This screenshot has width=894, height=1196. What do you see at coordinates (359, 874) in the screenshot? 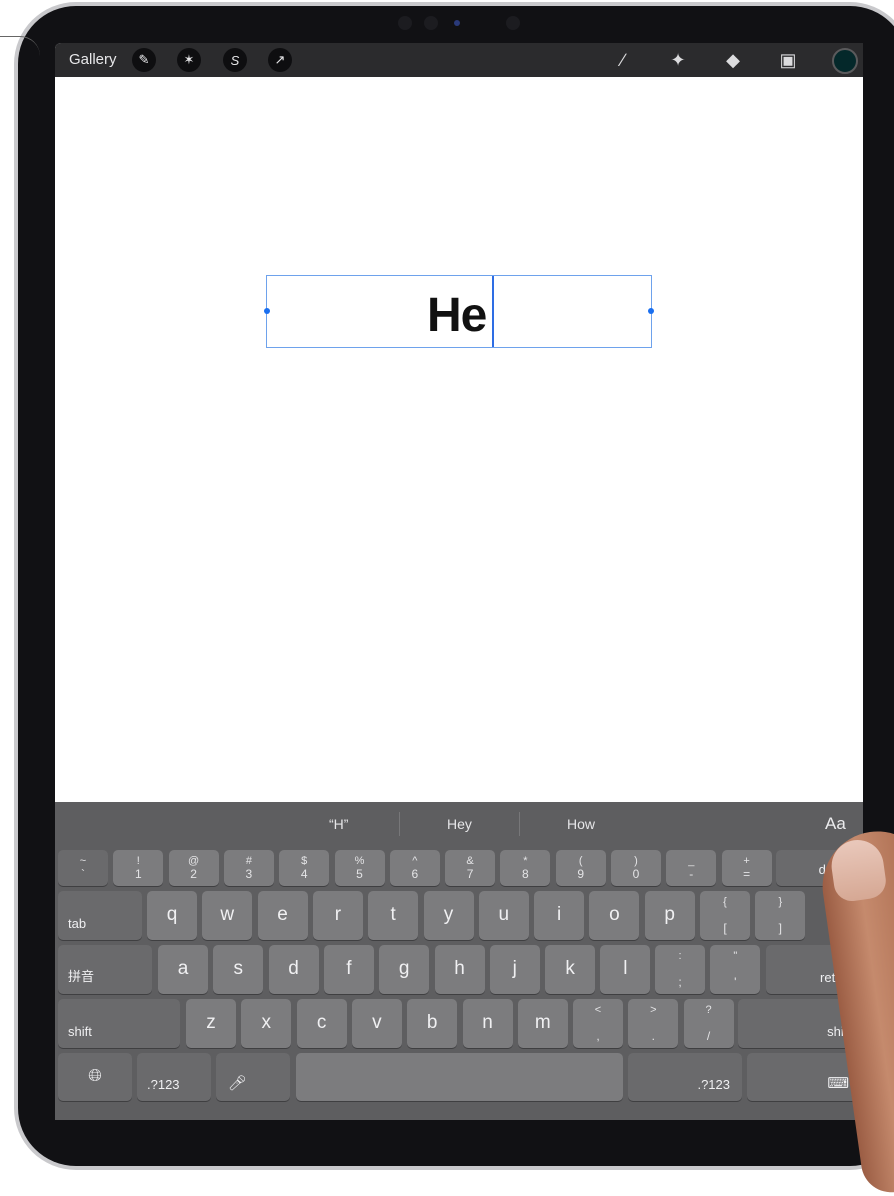
I see `key-base-label: 5` at bounding box center [359, 874].